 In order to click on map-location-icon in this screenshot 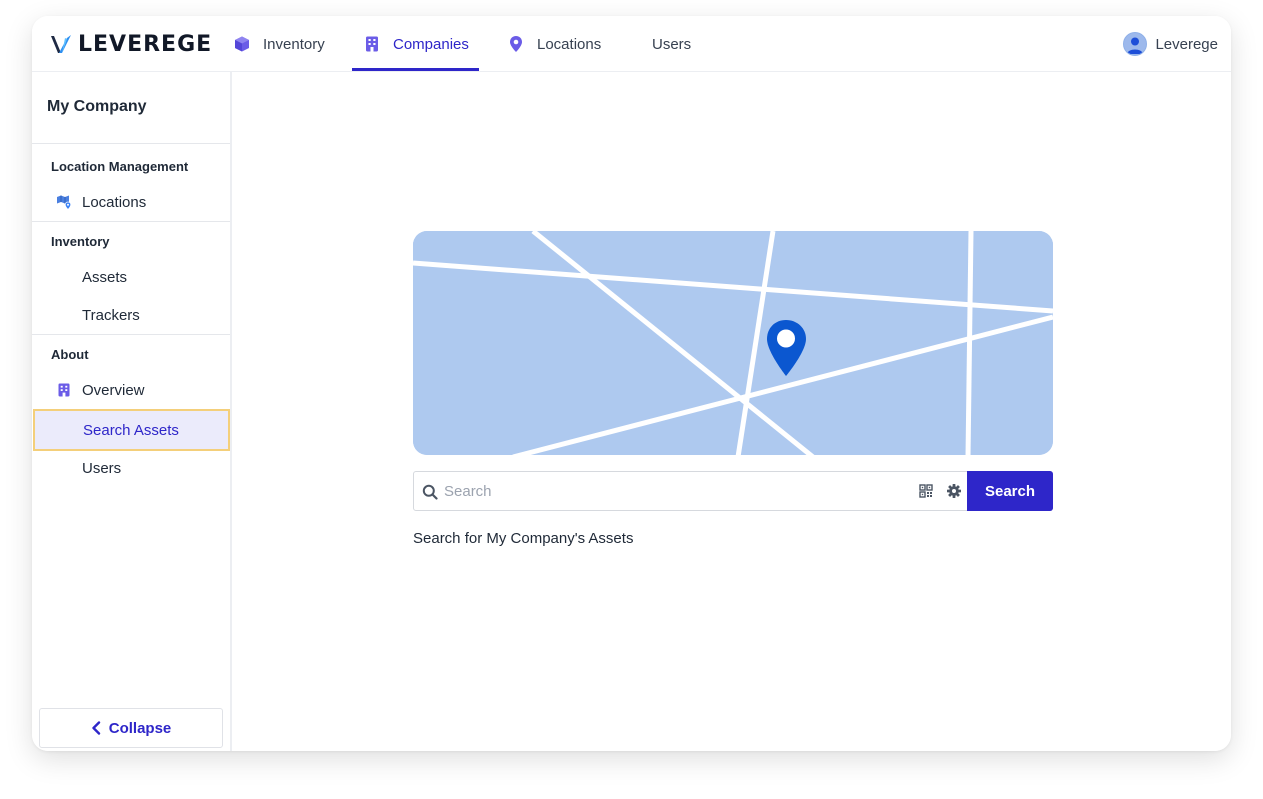, I will do `click(64, 202)`.